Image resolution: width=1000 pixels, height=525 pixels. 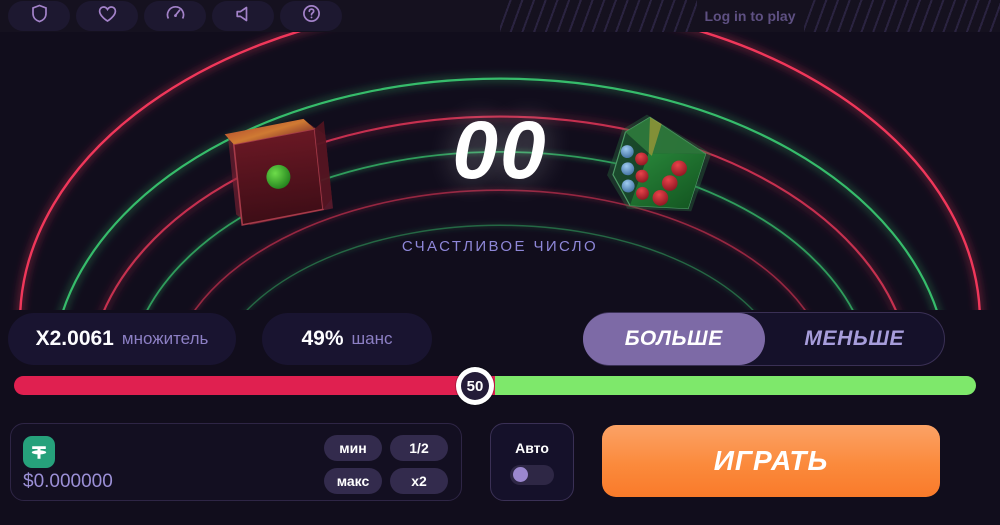 What do you see at coordinates (353, 481) in the screenshot?
I see `bet-max-button: макс` at bounding box center [353, 481].